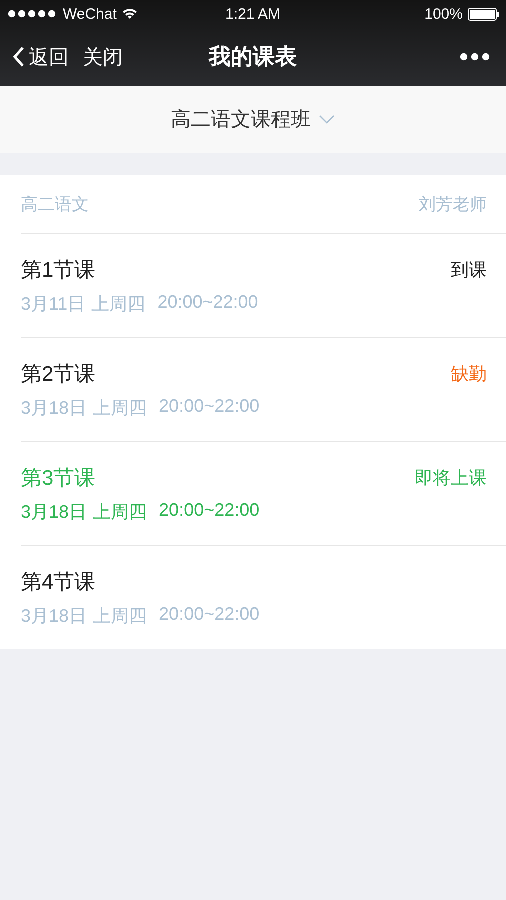  I want to click on subject-label: 高二语文, so click(55, 205).